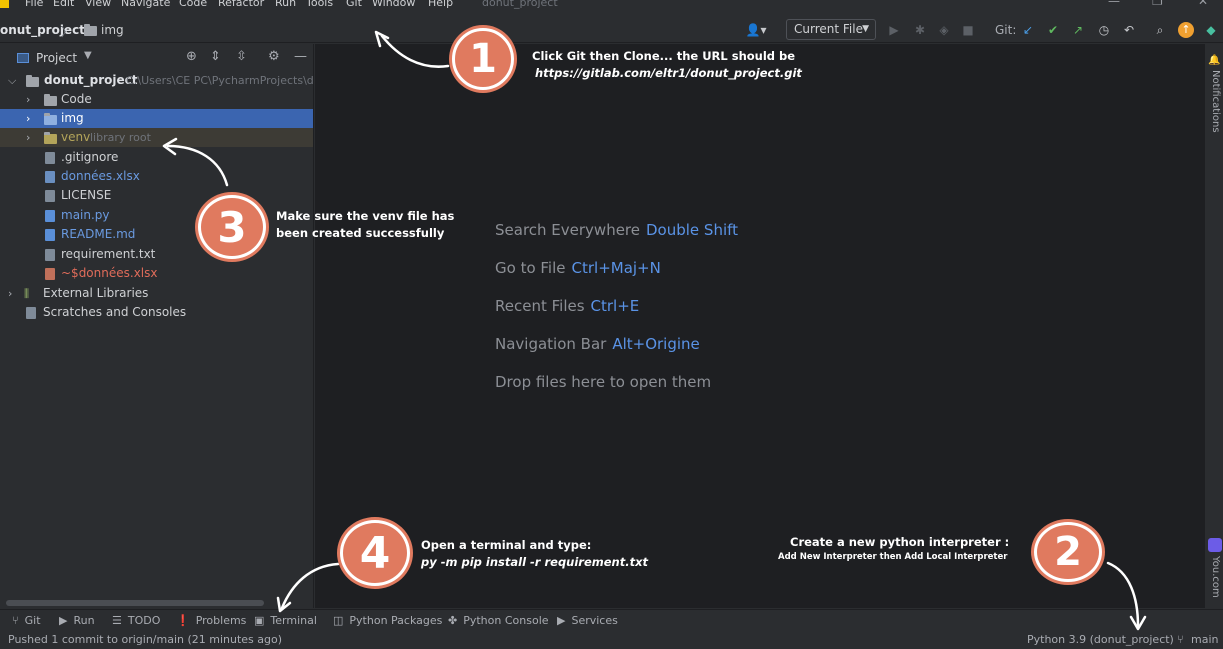  What do you see at coordinates (944, 30) in the screenshot?
I see `coverage-icon: ◈` at bounding box center [944, 30].